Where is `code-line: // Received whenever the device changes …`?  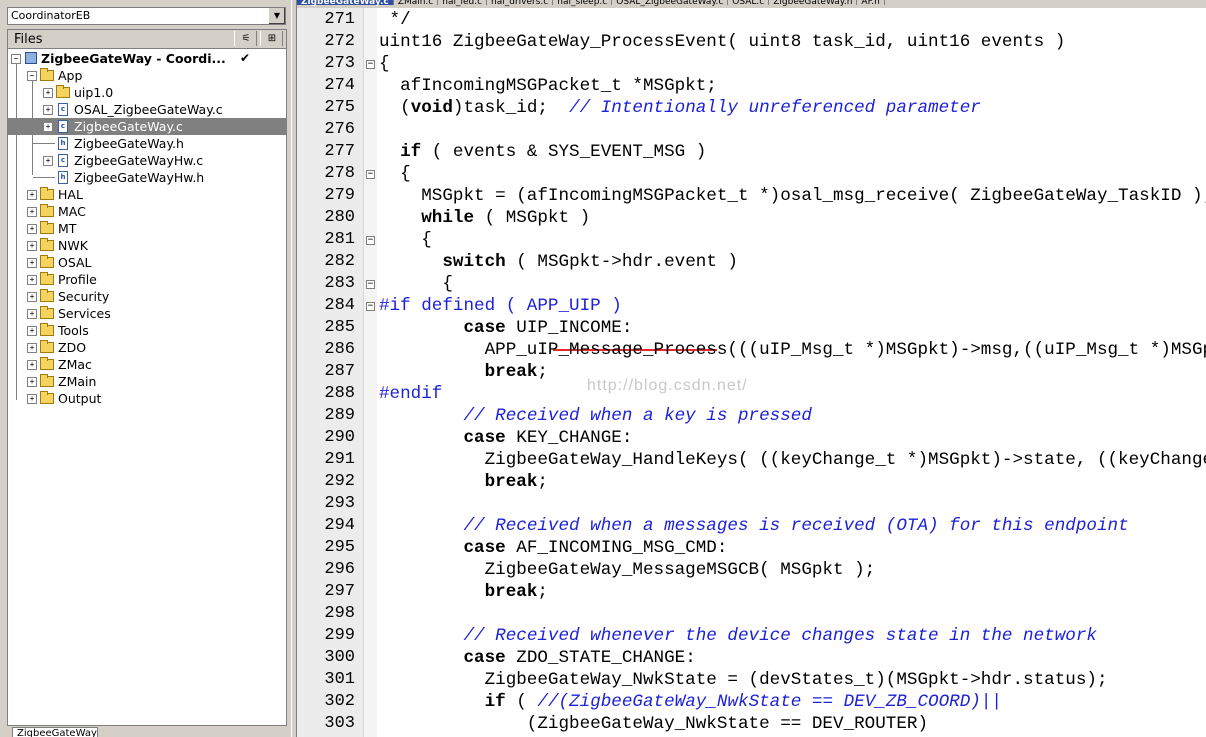 code-line: // Received whenever the device changes … is located at coordinates (737, 636).